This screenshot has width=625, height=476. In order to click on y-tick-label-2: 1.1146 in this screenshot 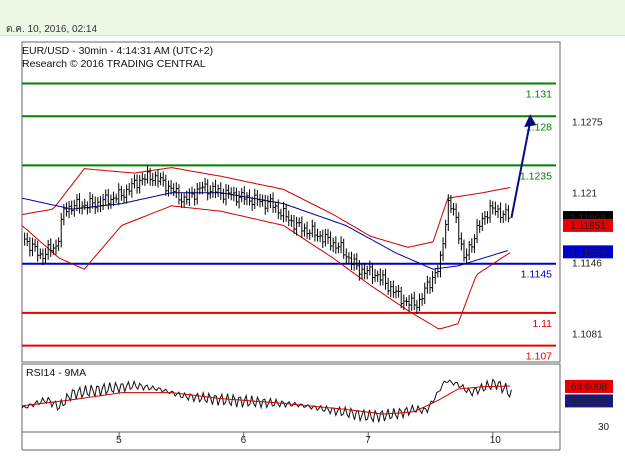, I will do `click(587, 264)`.